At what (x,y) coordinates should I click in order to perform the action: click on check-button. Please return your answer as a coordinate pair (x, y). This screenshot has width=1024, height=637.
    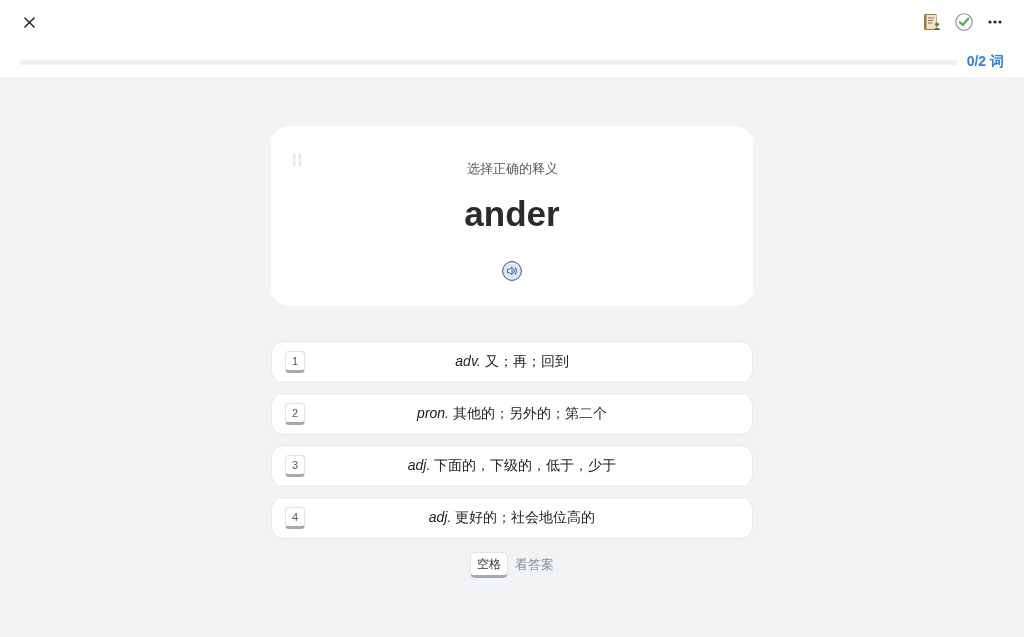
    Looking at the image, I should click on (964, 22).